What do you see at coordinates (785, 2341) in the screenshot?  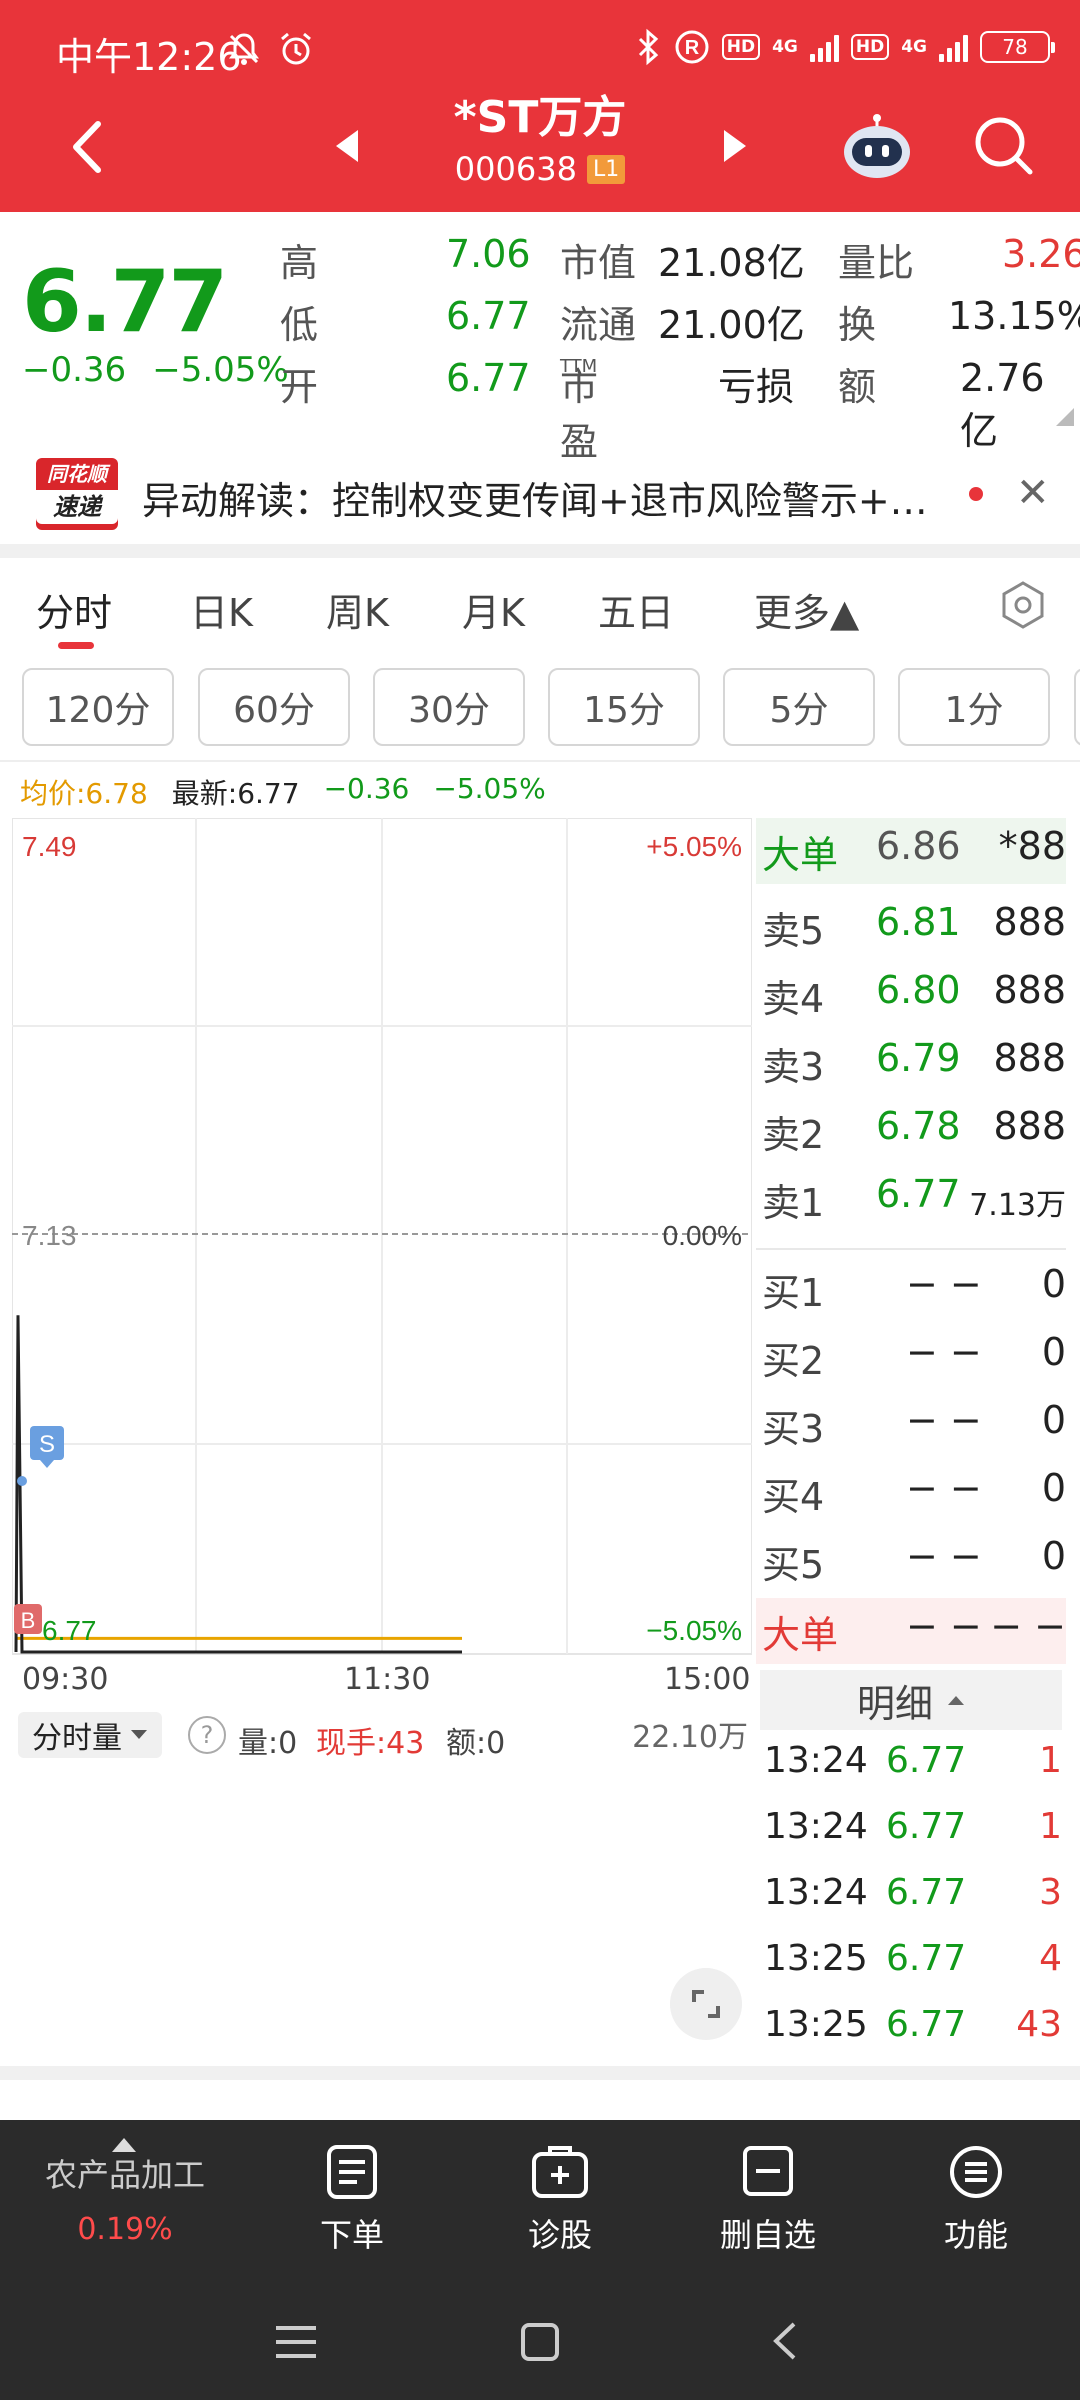 I see `back-icon` at bounding box center [785, 2341].